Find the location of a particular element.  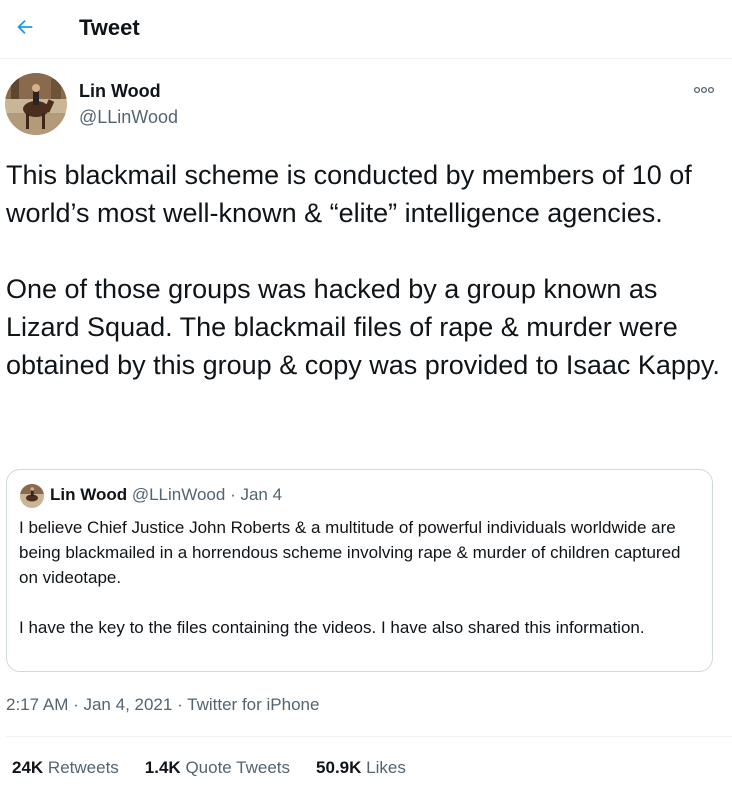

likes-count-link: 50.9K Likes is located at coordinates (361, 768).